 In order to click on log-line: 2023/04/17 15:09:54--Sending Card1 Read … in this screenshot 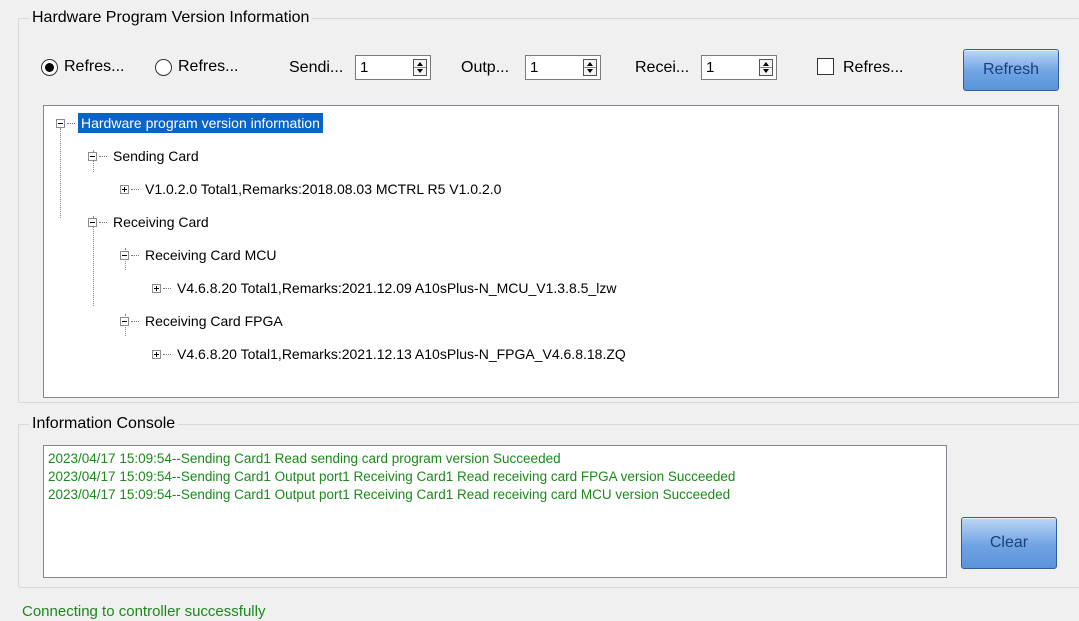, I will do `click(304, 458)`.